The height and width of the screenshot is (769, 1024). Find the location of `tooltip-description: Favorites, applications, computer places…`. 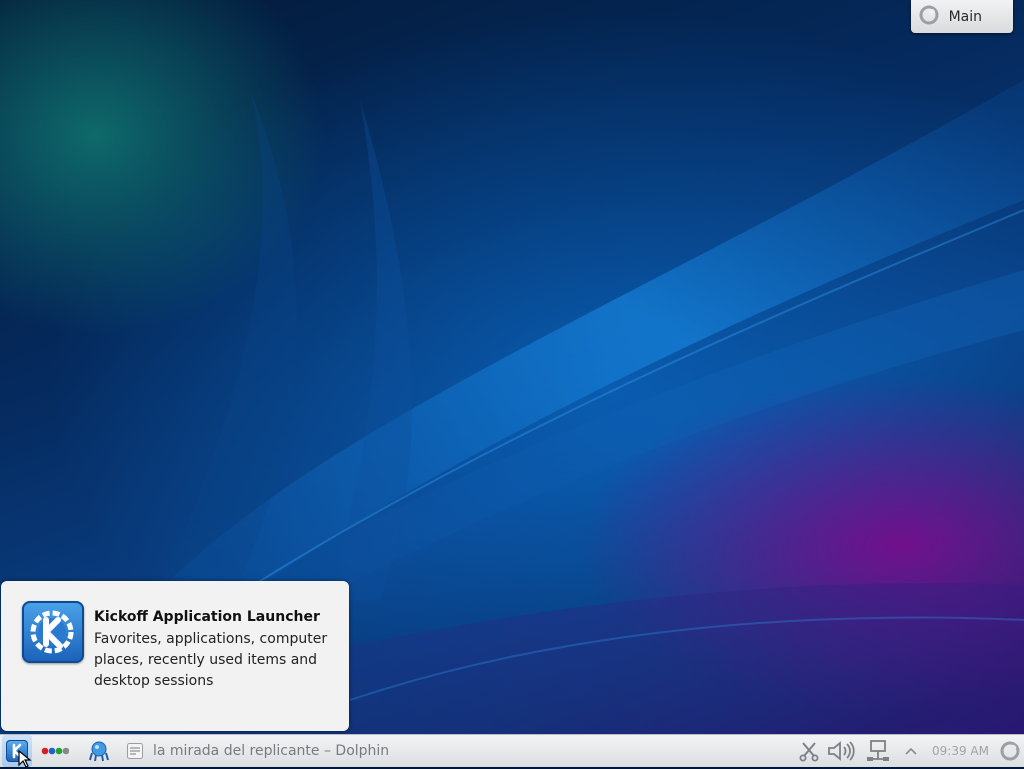

tooltip-description: Favorites, applications, computer places… is located at coordinates (211, 660).